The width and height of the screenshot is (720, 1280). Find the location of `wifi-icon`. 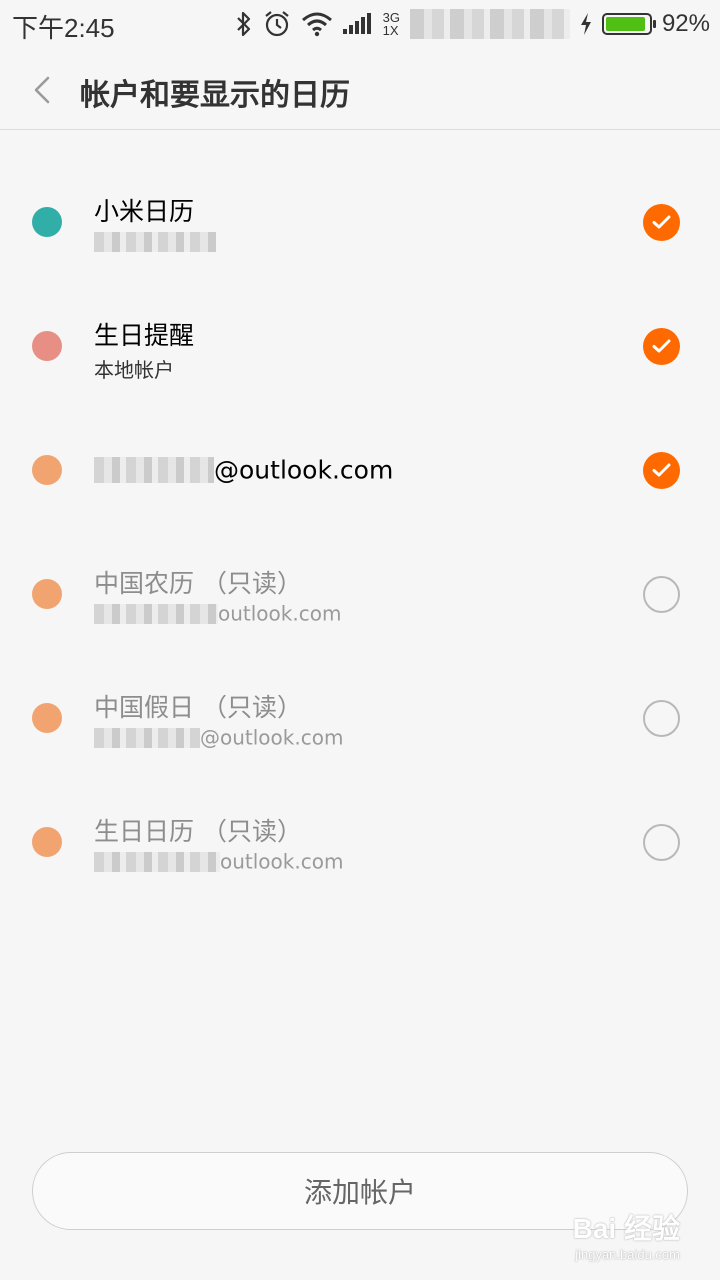

wifi-icon is located at coordinates (317, 24).